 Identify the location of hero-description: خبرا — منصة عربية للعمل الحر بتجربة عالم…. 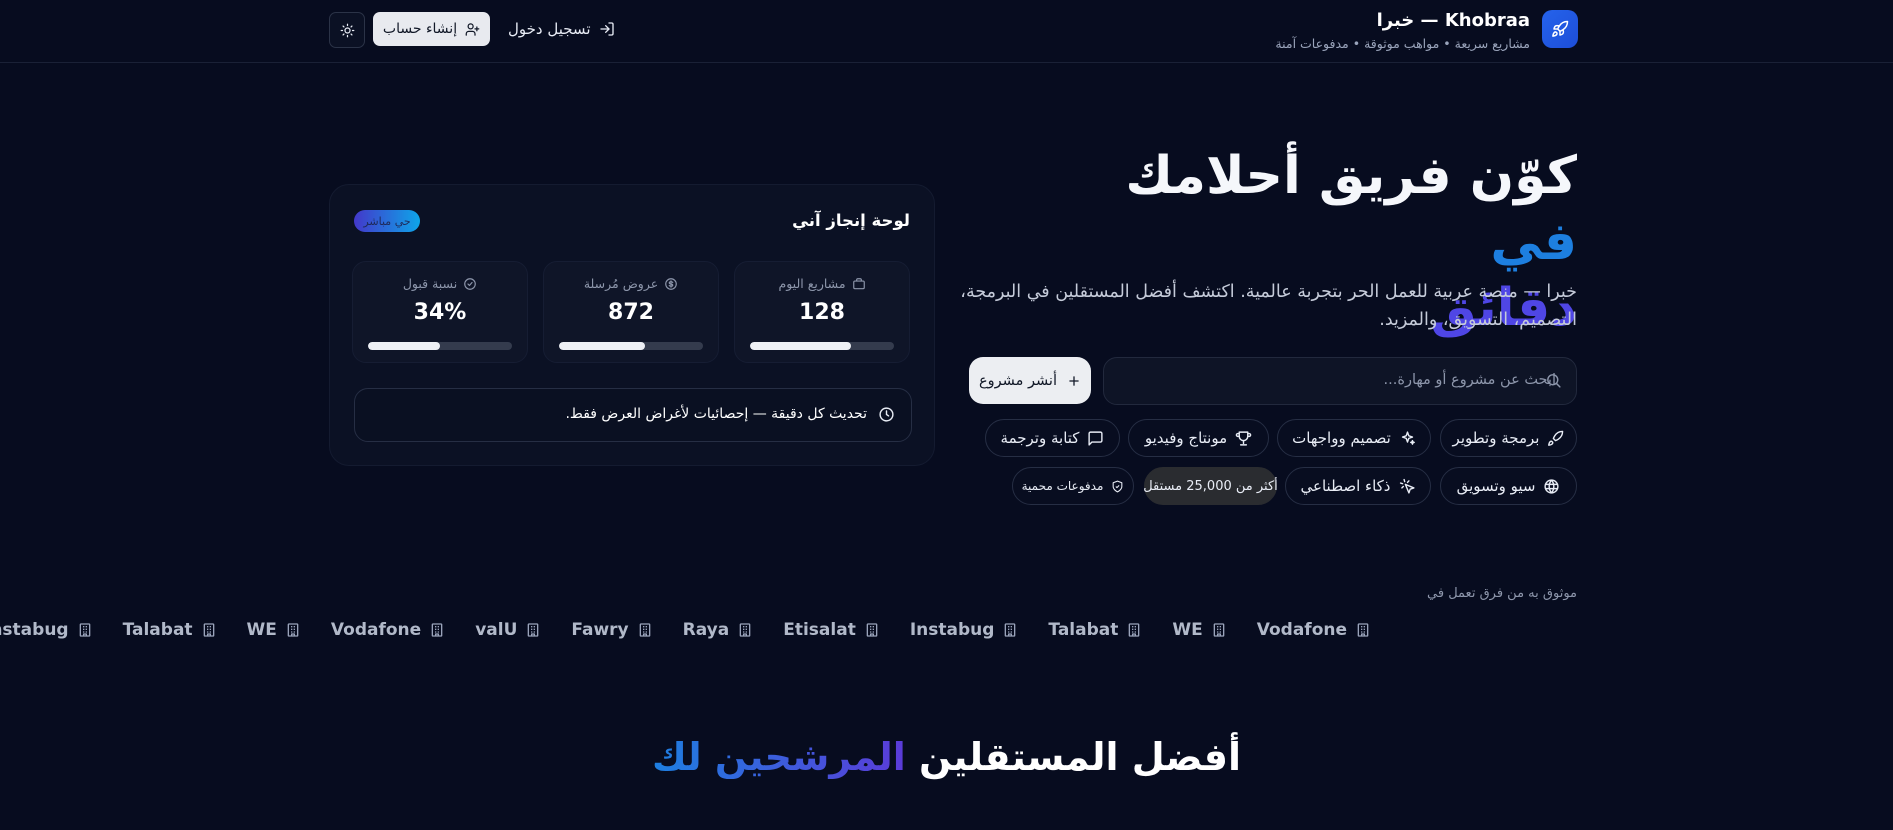
(1268, 306).